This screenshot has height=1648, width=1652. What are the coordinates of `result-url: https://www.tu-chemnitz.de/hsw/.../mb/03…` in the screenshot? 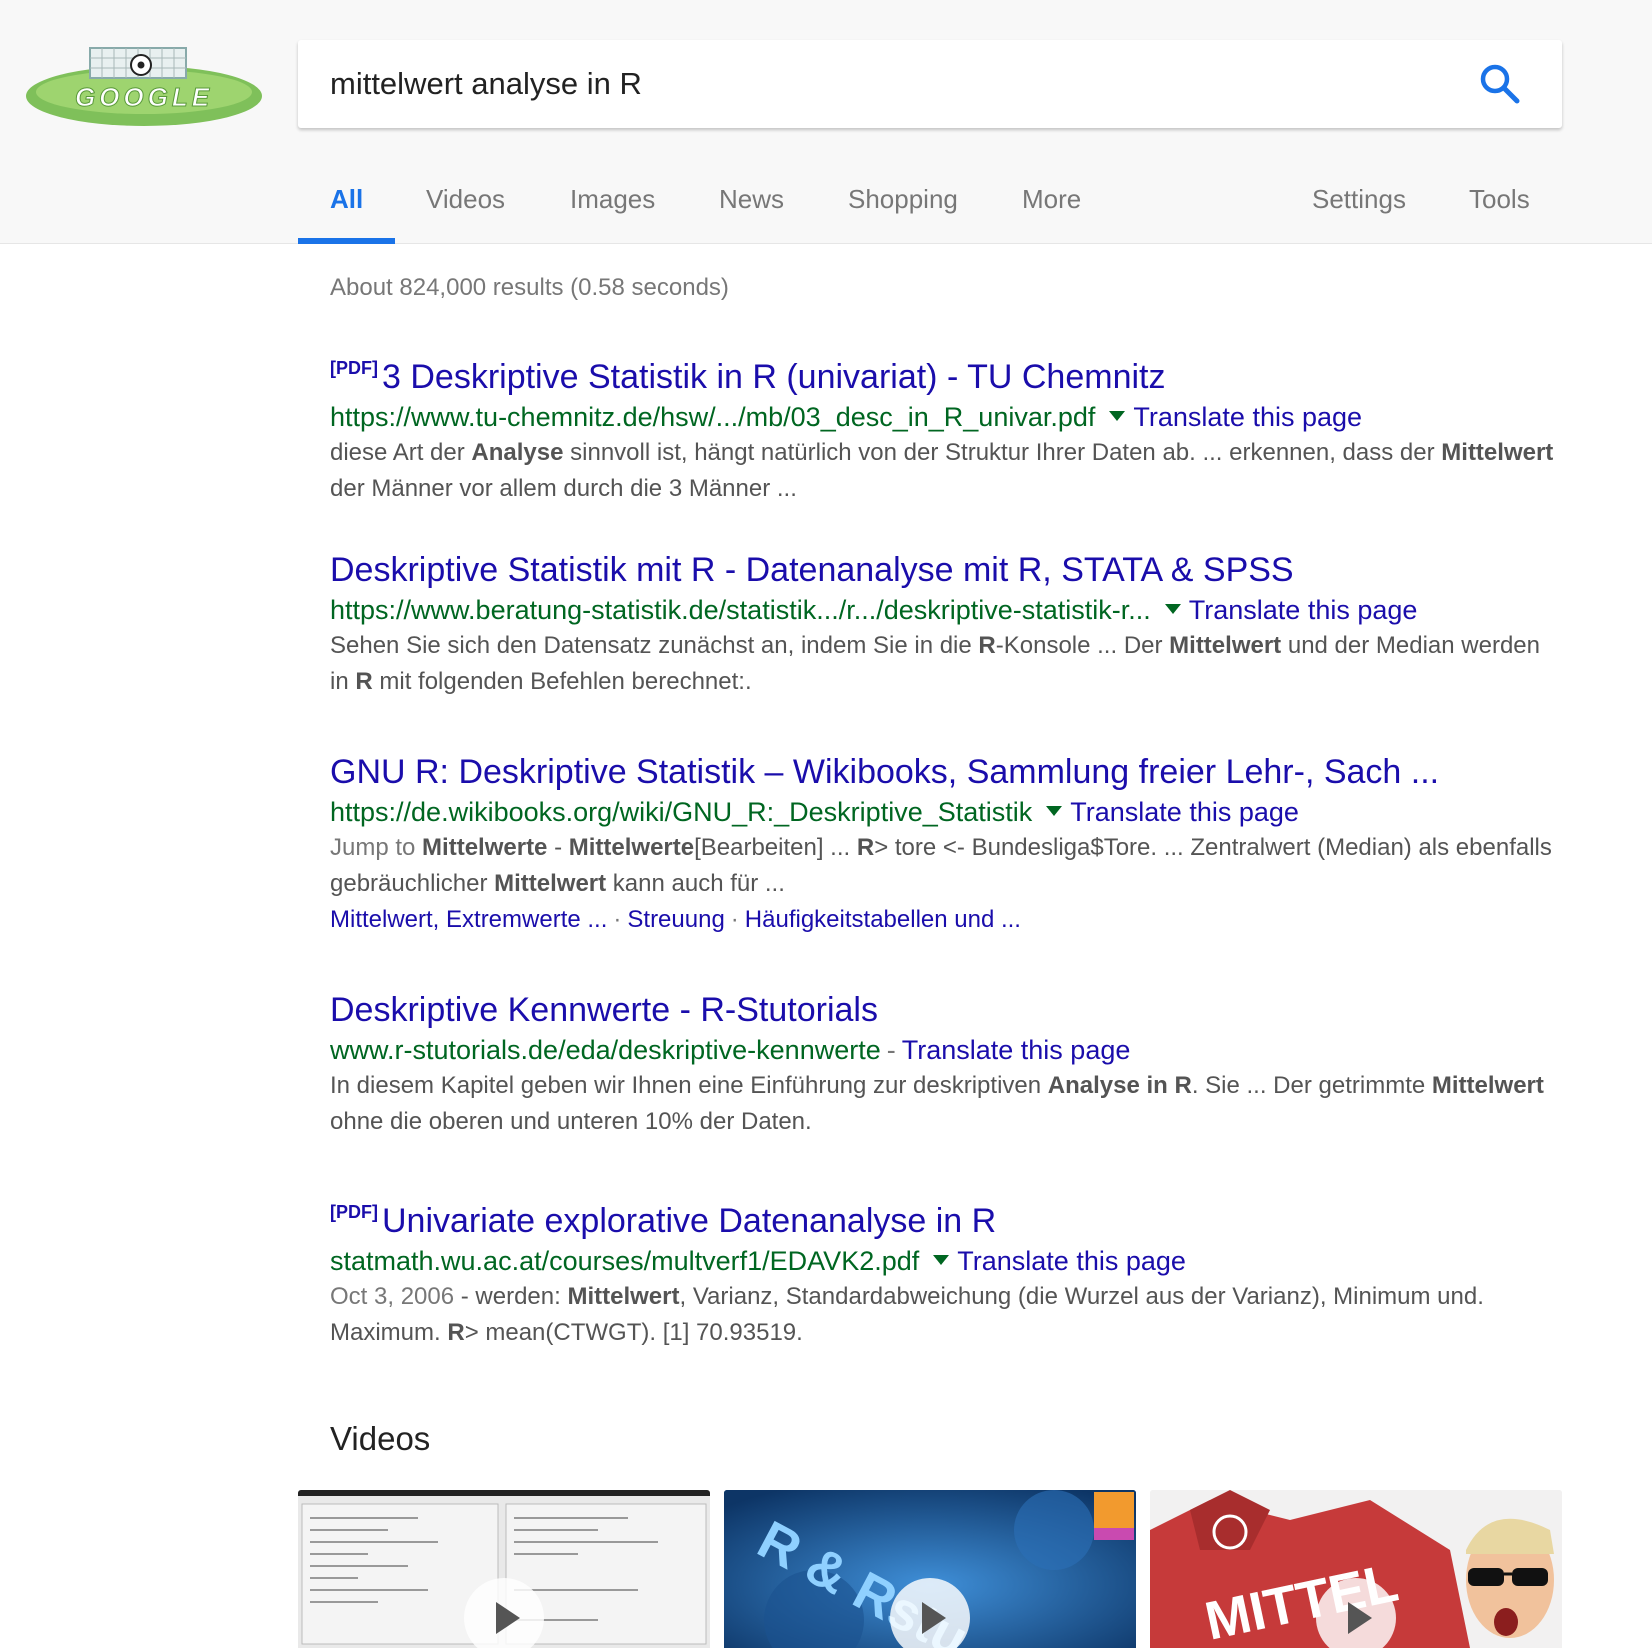 It's located at (712, 417).